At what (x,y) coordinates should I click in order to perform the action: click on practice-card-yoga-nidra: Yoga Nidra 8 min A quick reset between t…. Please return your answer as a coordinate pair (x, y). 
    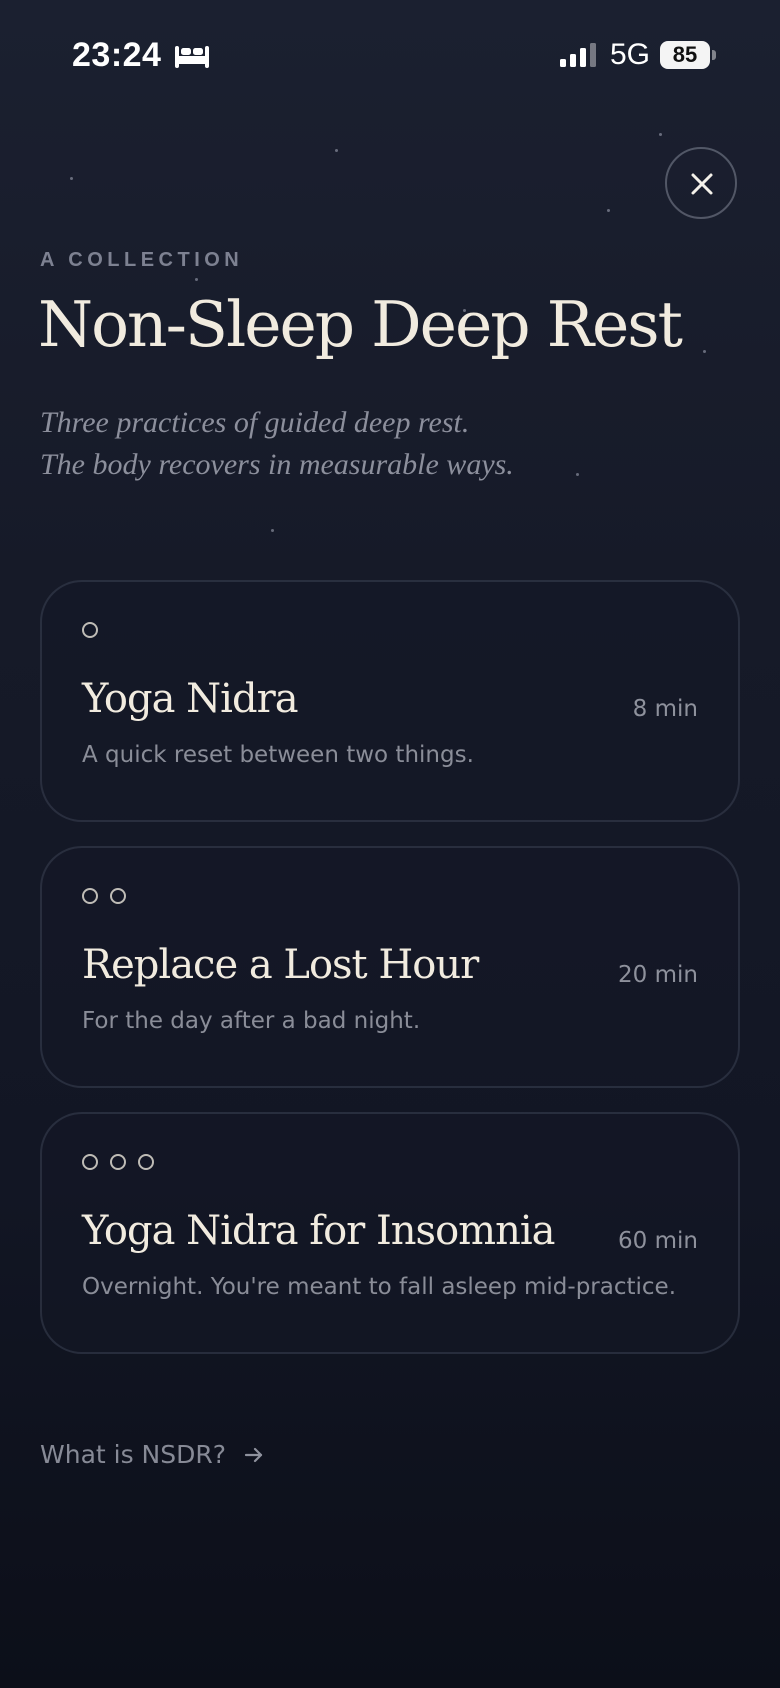
    Looking at the image, I should click on (390, 701).